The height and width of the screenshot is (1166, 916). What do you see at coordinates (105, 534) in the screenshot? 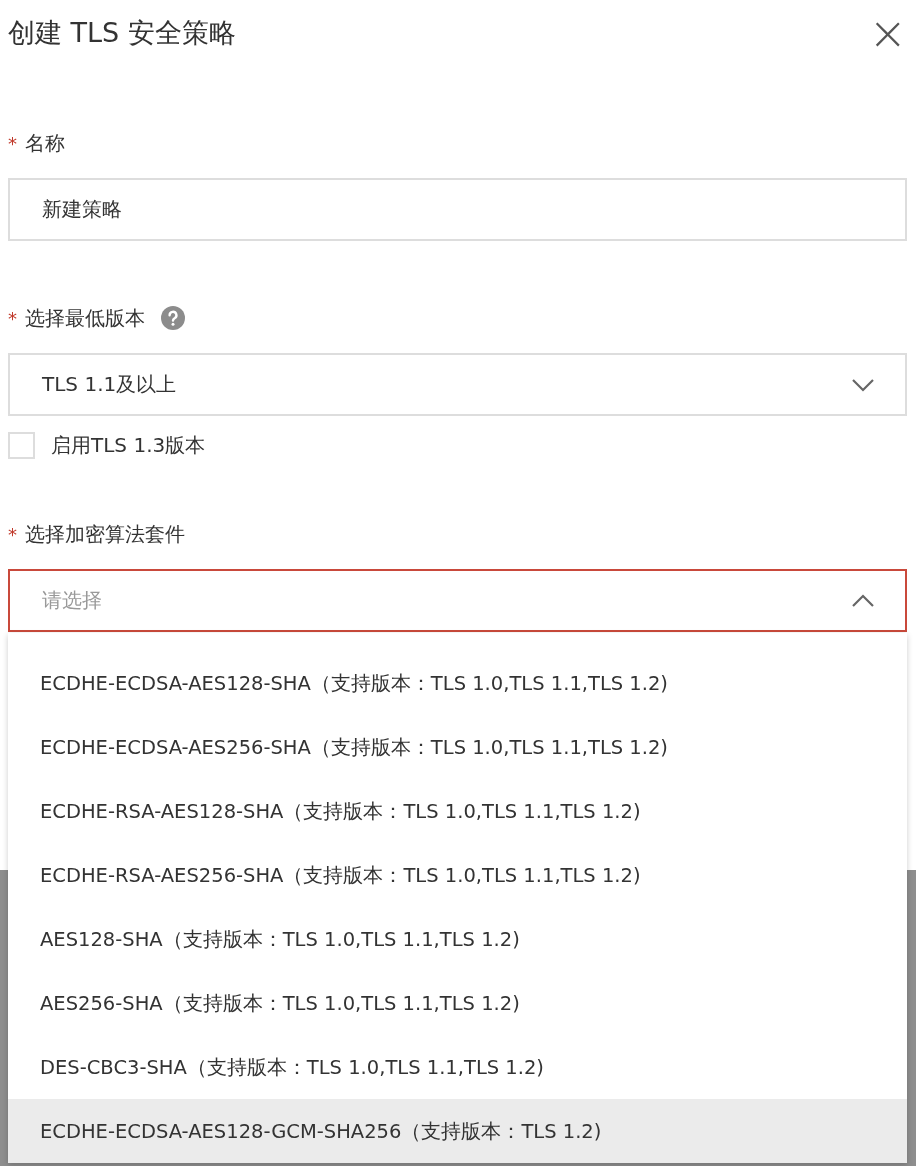
I see `field-label: 选择加密算法套件` at bounding box center [105, 534].